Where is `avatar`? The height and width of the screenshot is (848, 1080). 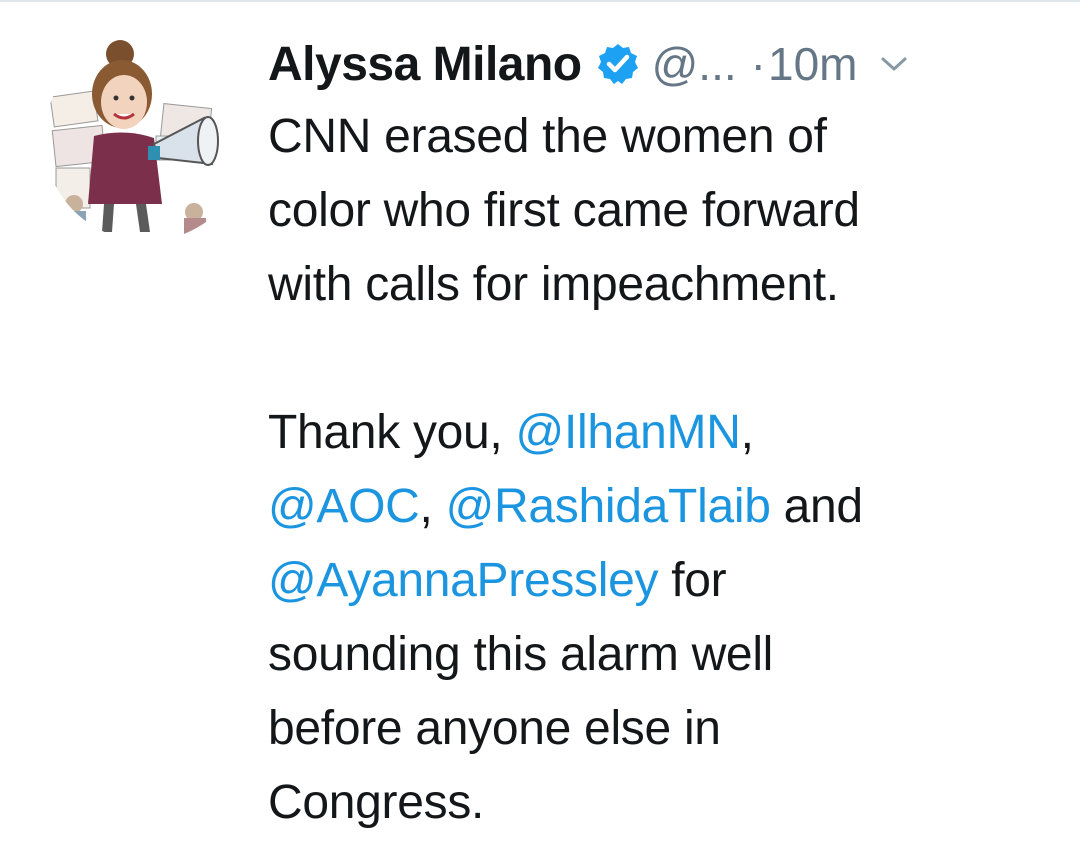 avatar is located at coordinates (146, 138).